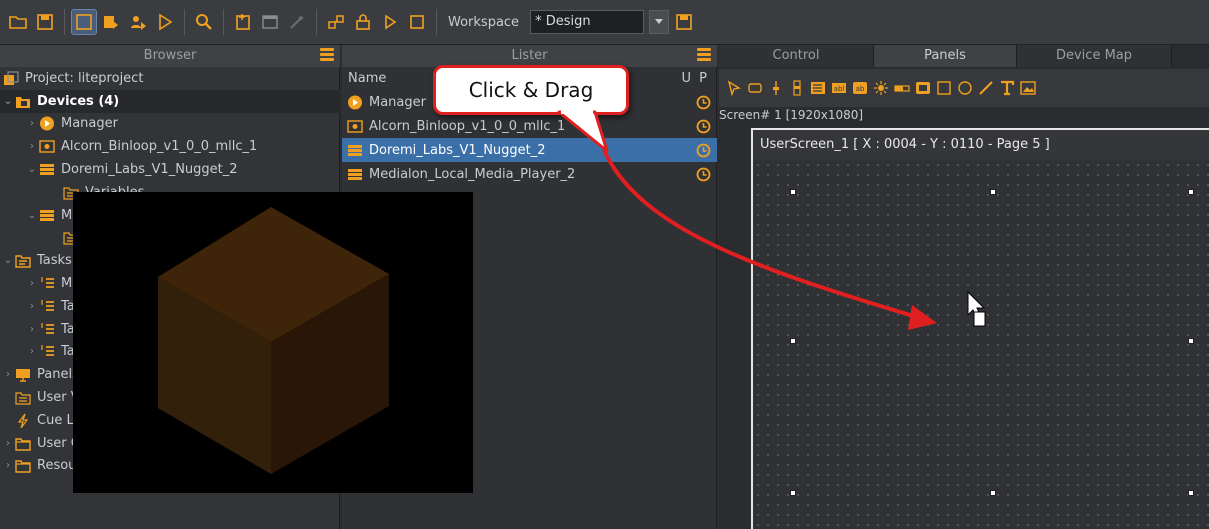 Image resolution: width=1209 pixels, height=529 pixels. What do you see at coordinates (922, 317) in the screenshot?
I see `arrowhead-icon` at bounding box center [922, 317].